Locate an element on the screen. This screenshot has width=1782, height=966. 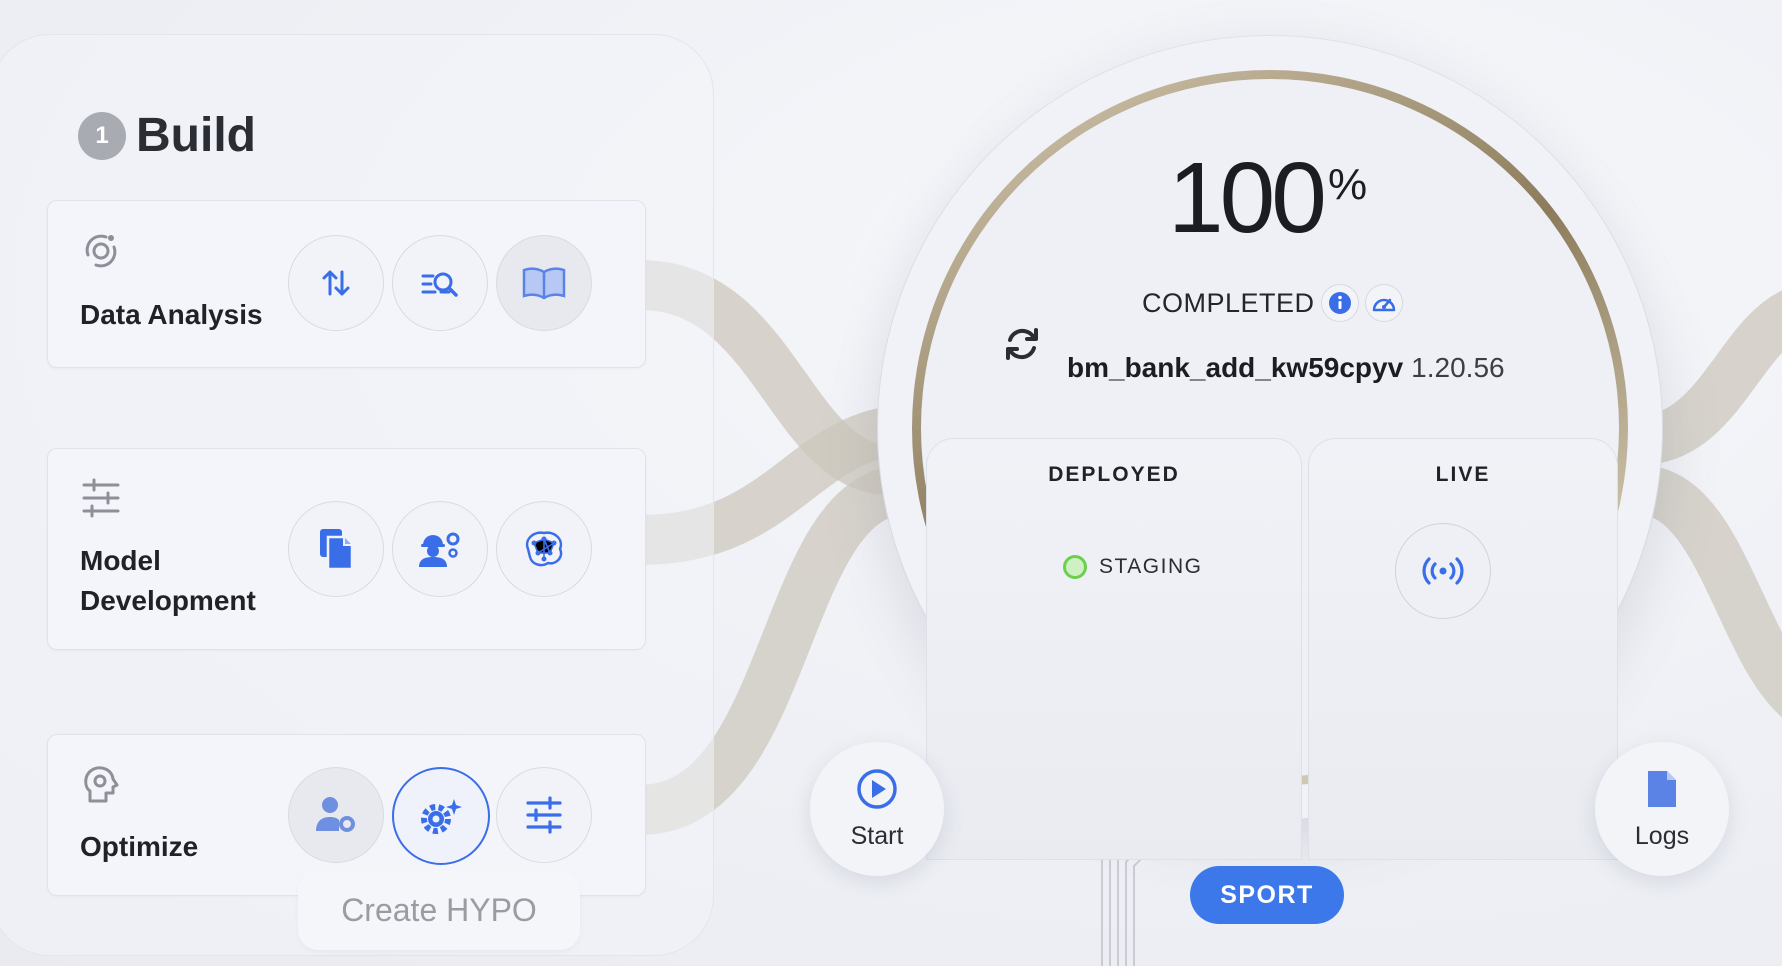
start-button: Start is located at coordinates (877, 809).